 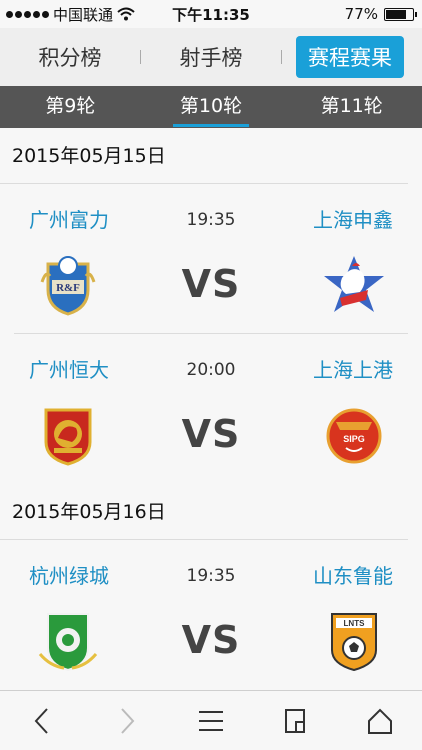 I want to click on top-tab-bar: 积分榜 射手榜 赛程赛果, so click(x=211, y=57).